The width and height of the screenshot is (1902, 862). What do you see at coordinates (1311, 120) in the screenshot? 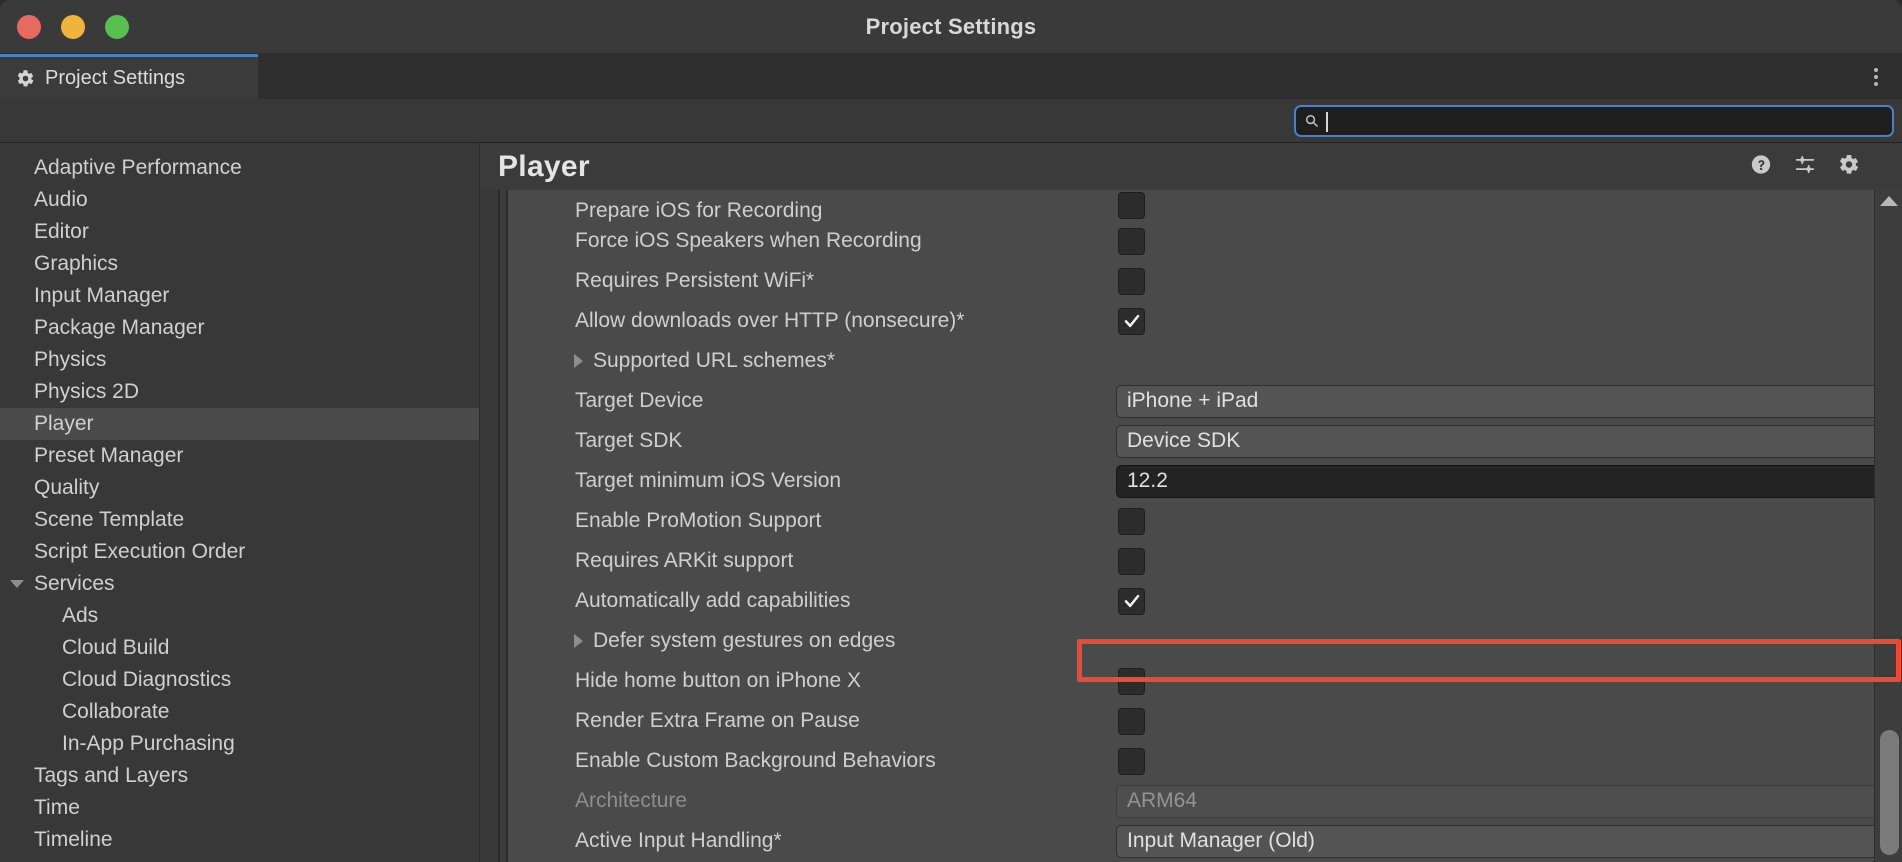
I see `search-icon` at bounding box center [1311, 120].